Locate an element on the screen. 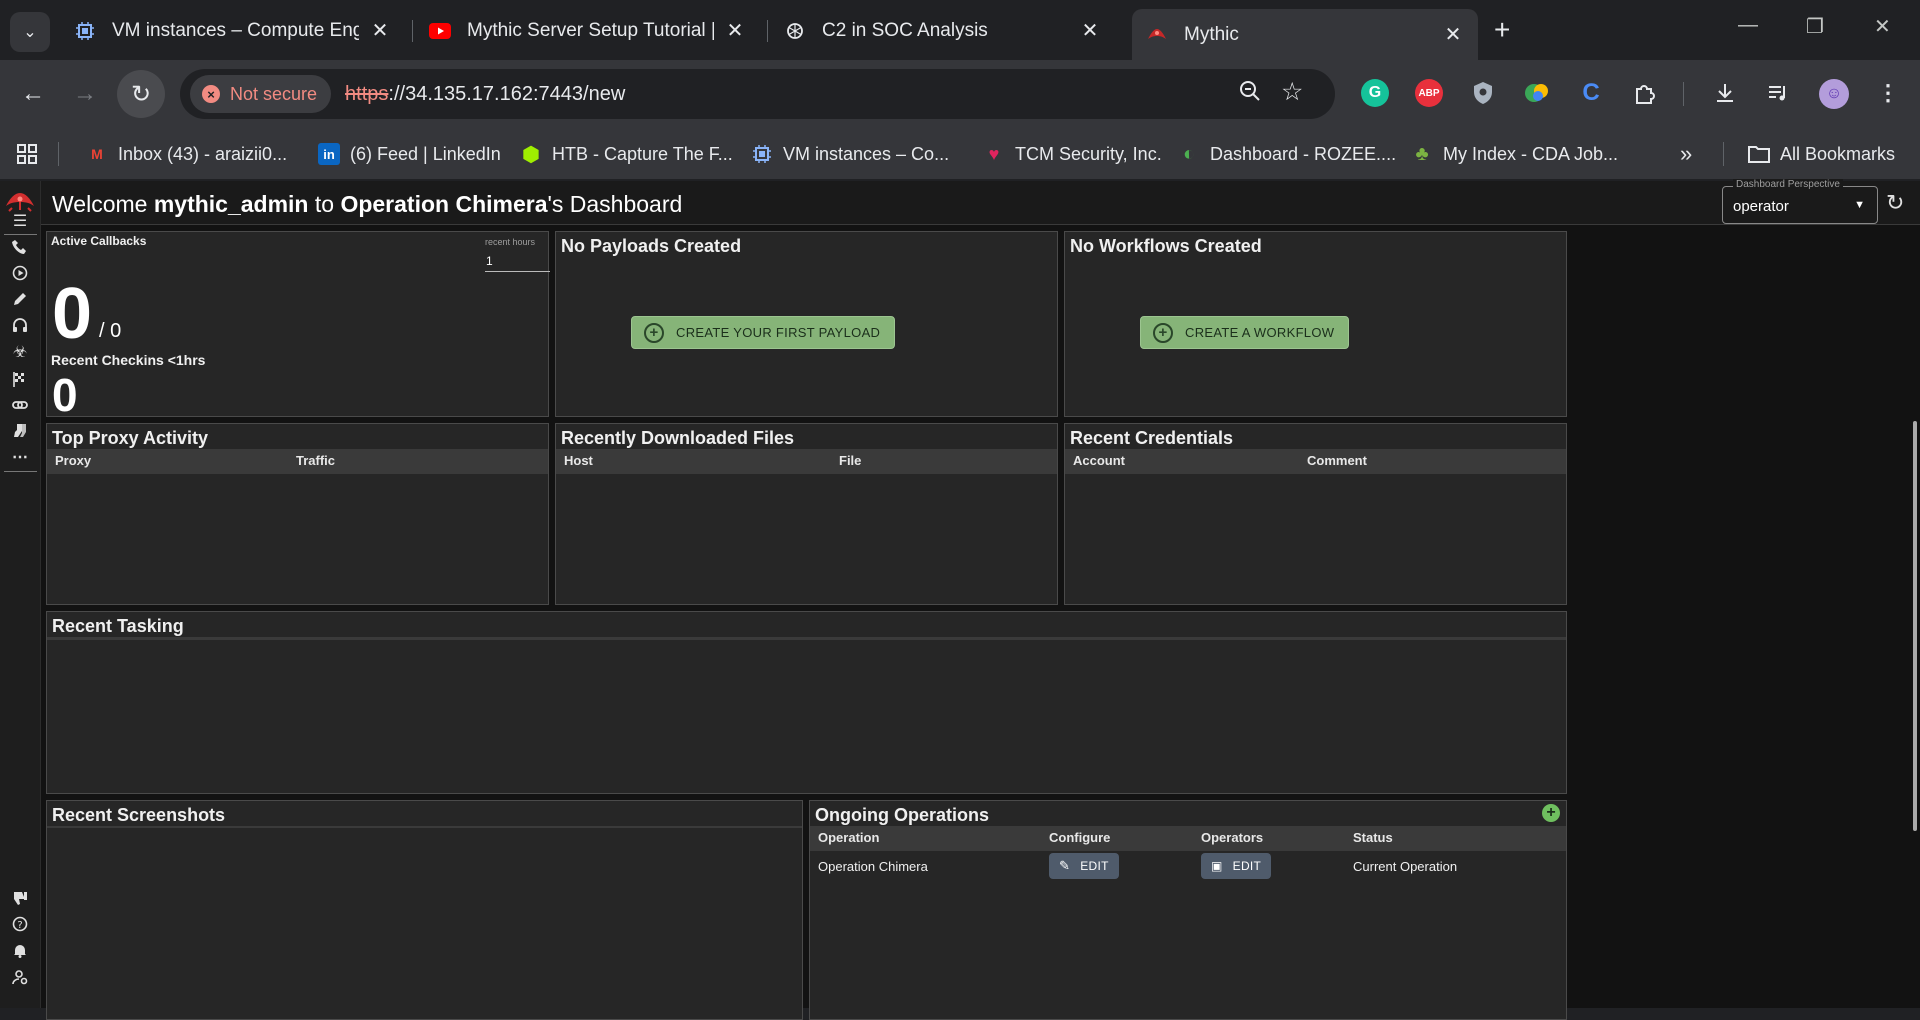 The width and height of the screenshot is (1920, 1020). socks-icon is located at coordinates (20, 431).